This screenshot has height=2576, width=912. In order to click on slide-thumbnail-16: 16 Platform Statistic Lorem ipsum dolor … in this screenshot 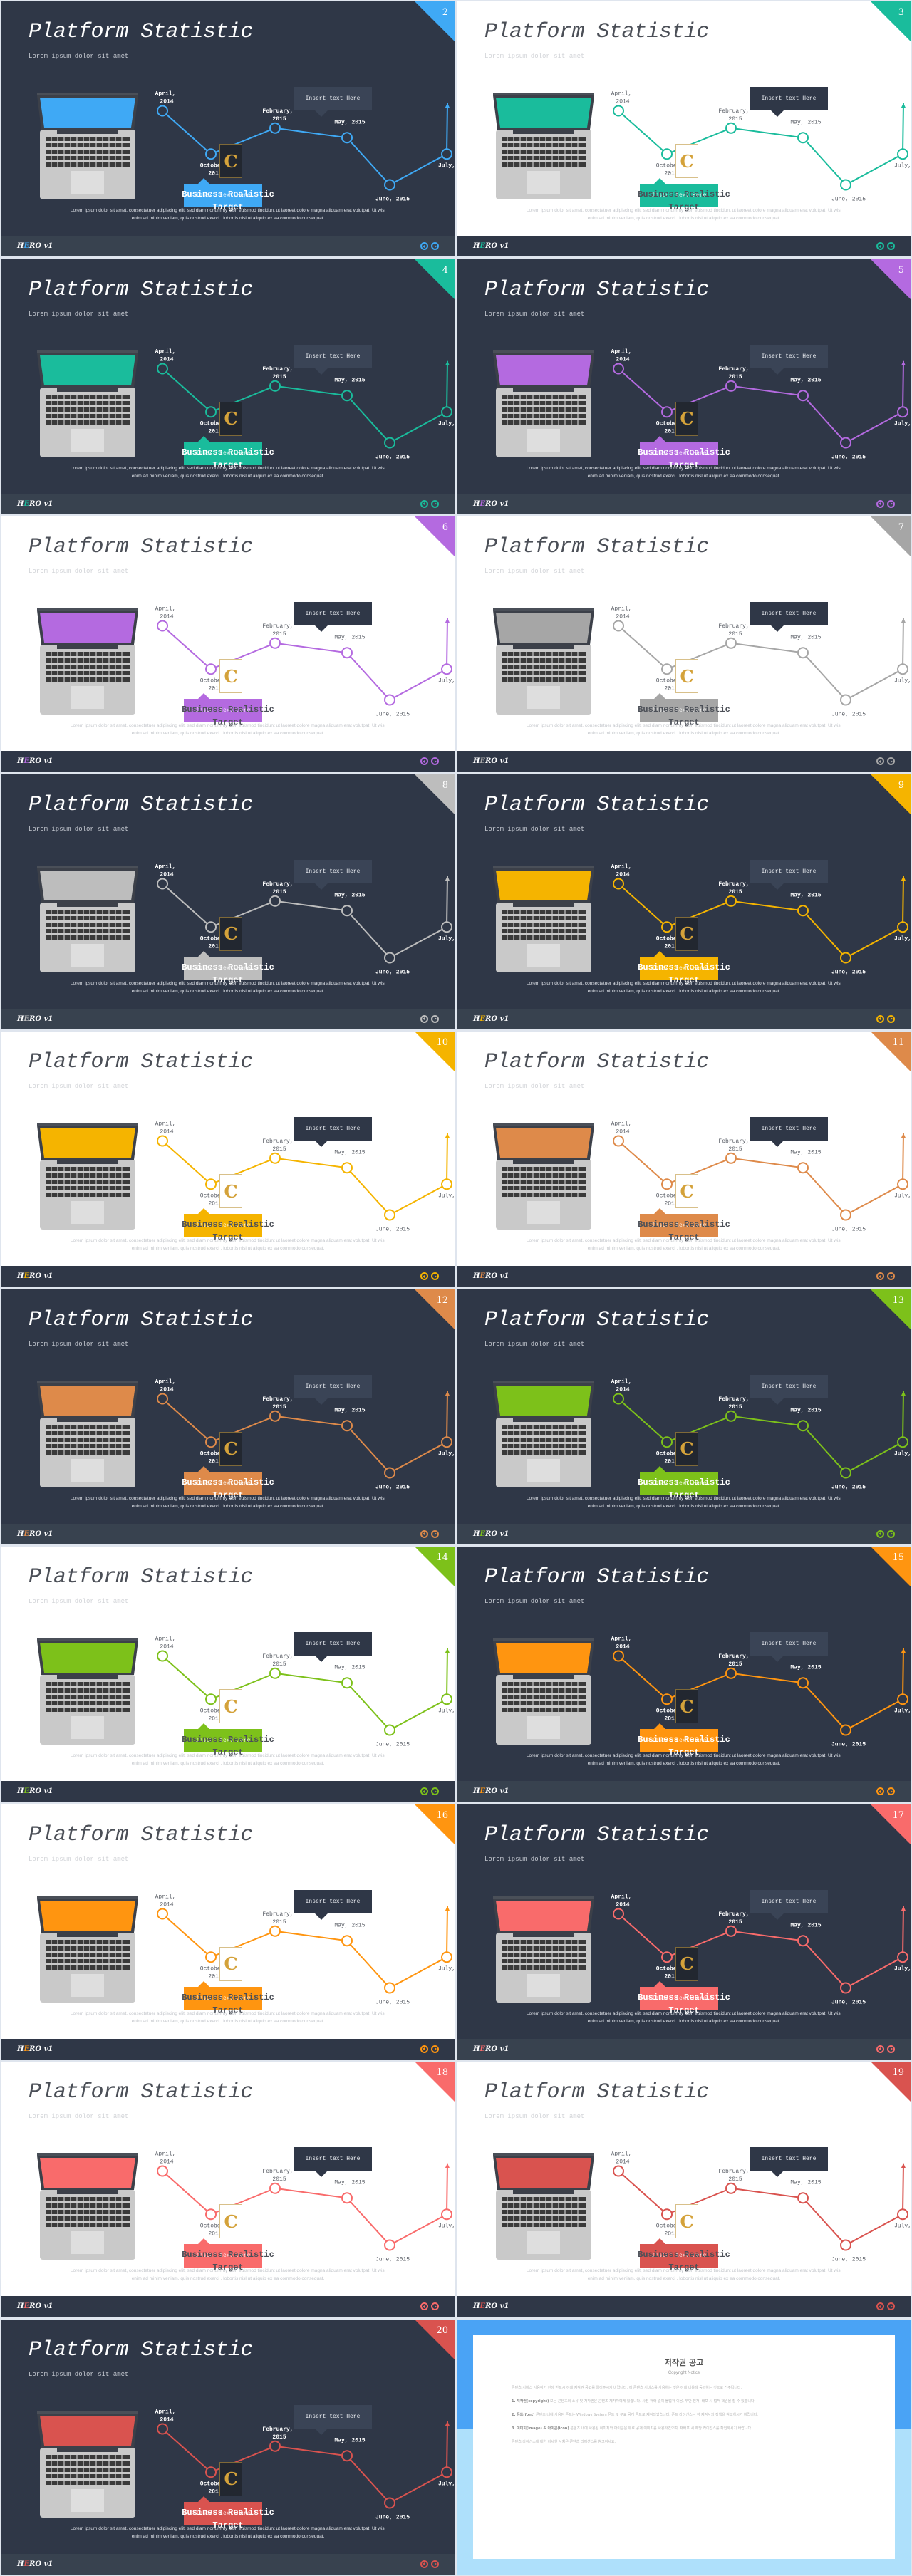, I will do `click(228, 1932)`.